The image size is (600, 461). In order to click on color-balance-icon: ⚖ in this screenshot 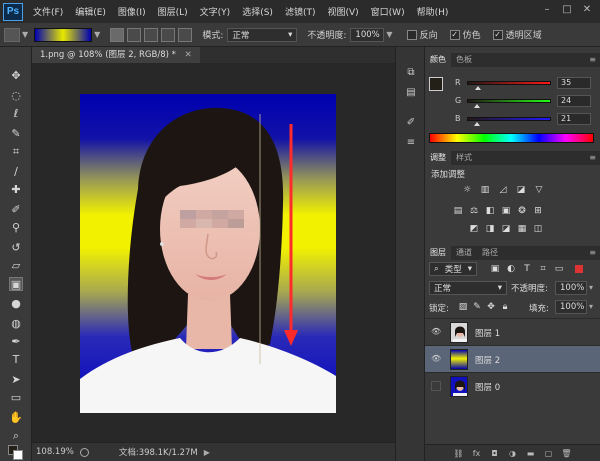, I will do `click(474, 211)`.